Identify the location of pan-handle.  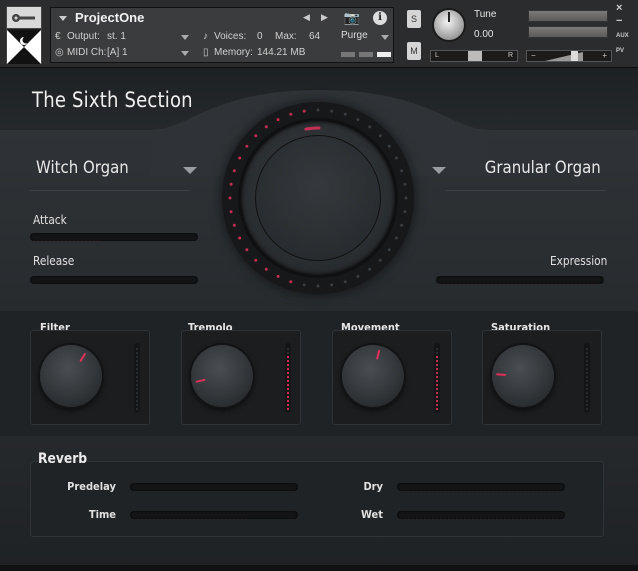
(475, 56).